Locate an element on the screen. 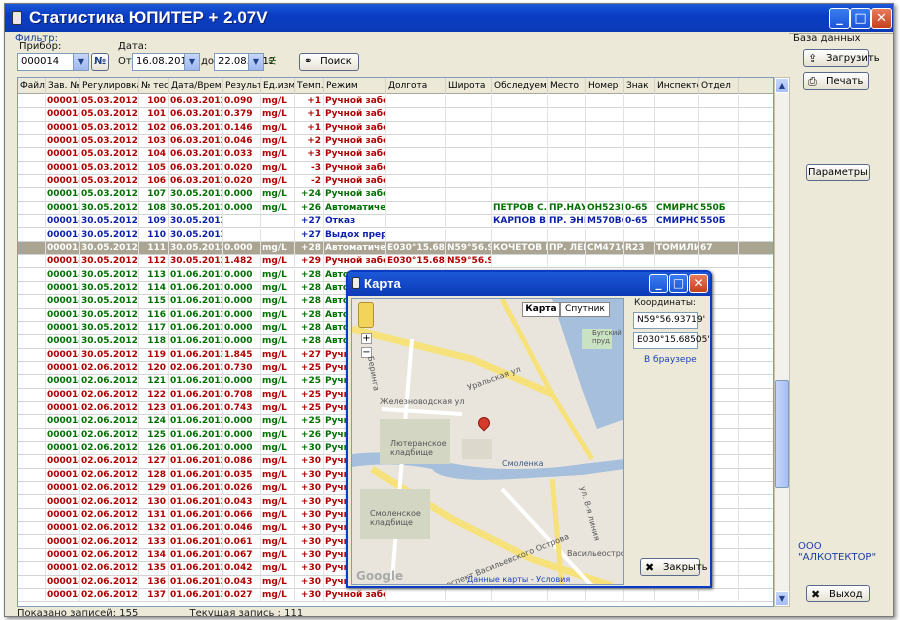  vertical-scrollbar: ▲ ▼ is located at coordinates (782, 342).